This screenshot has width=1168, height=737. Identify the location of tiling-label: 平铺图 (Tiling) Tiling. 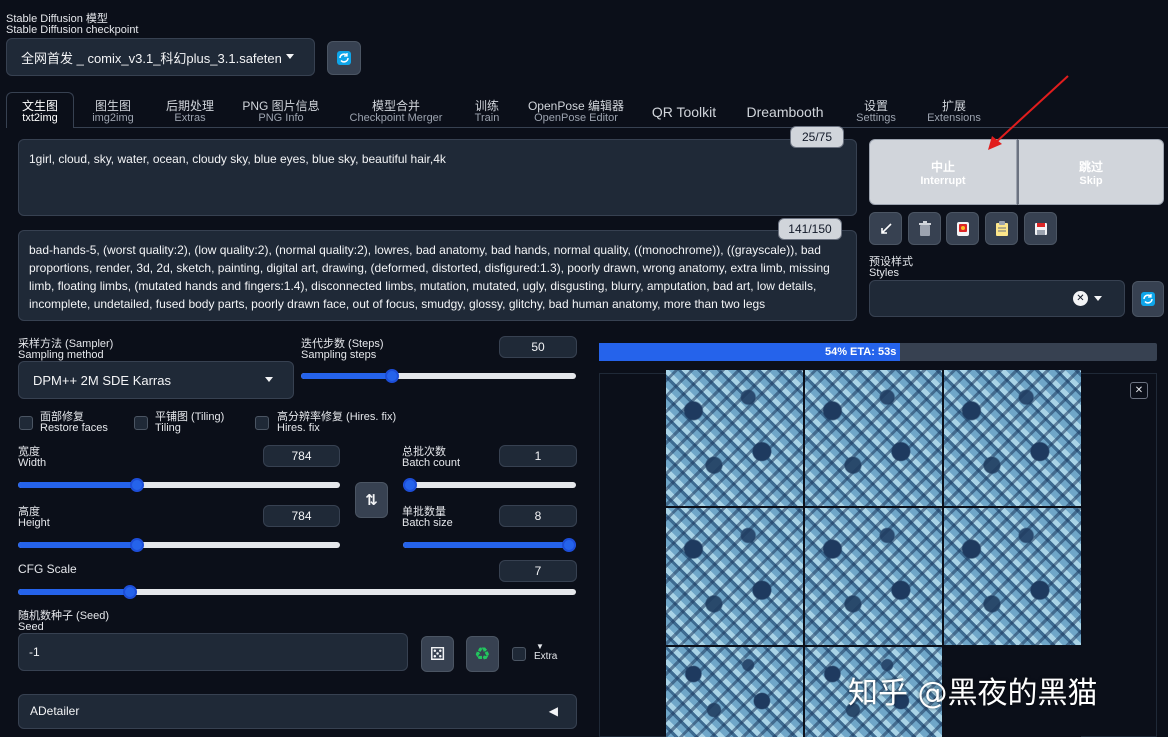
(189, 423).